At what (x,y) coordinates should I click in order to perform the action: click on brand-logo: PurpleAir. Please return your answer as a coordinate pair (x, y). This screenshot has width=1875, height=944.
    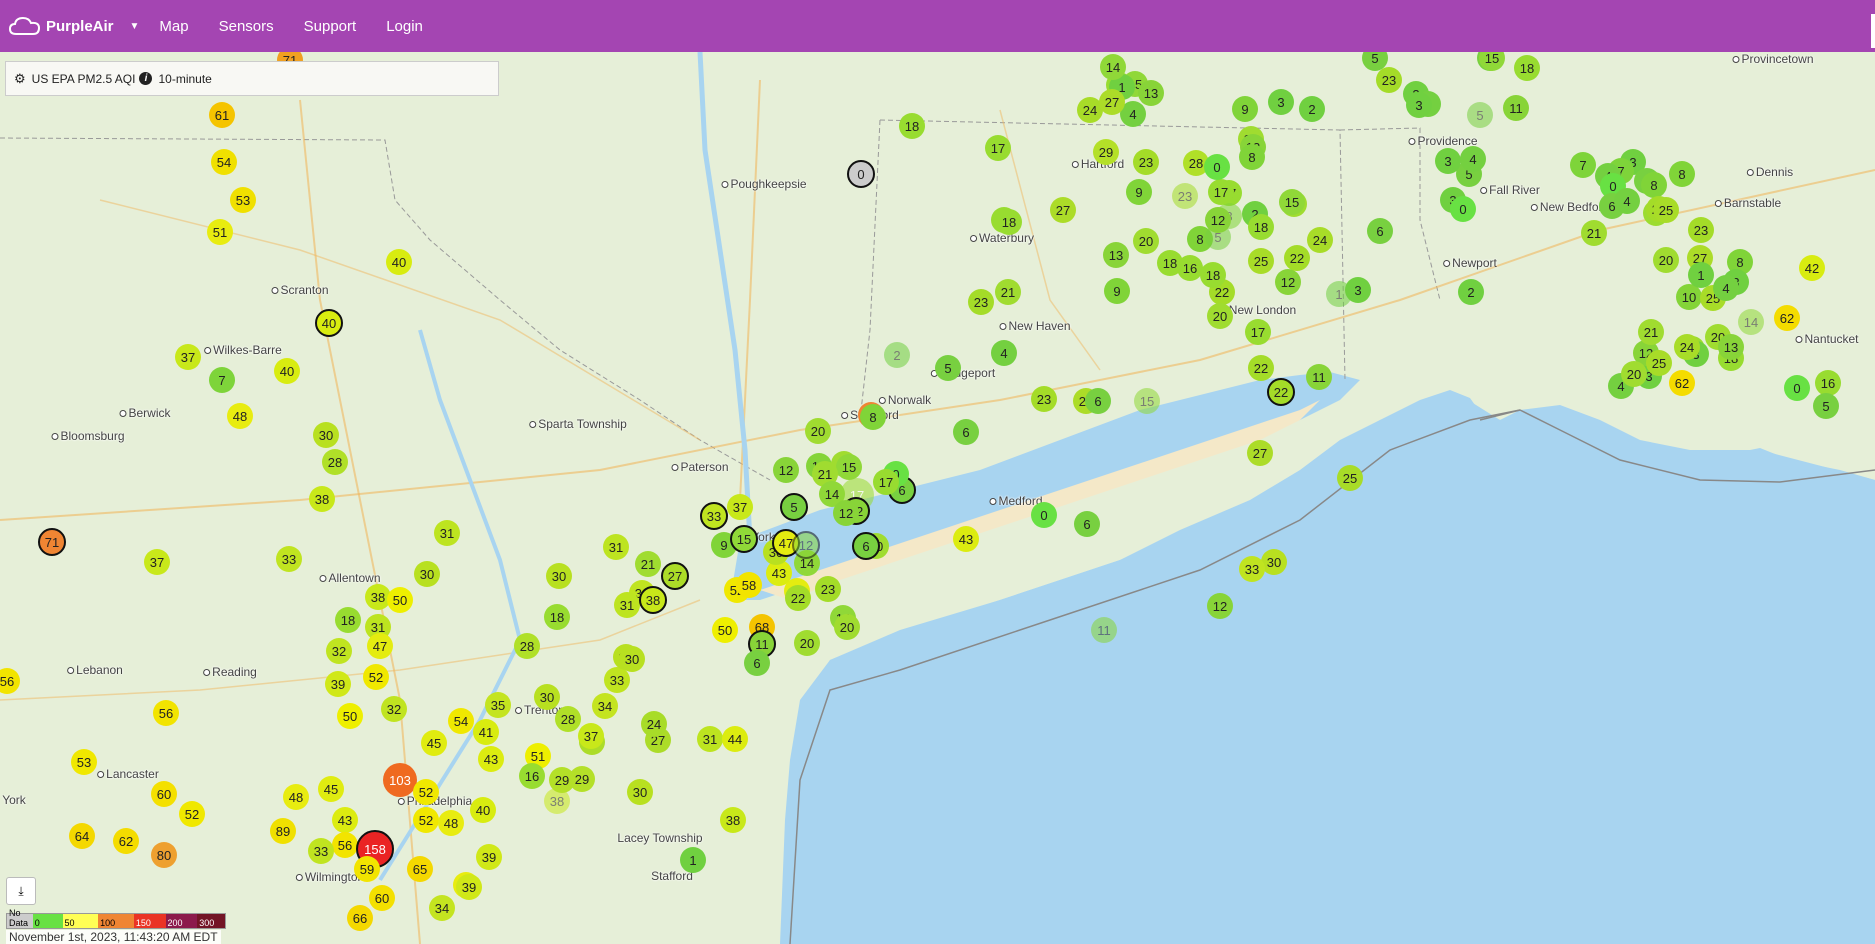
    Looking at the image, I should click on (61, 26).